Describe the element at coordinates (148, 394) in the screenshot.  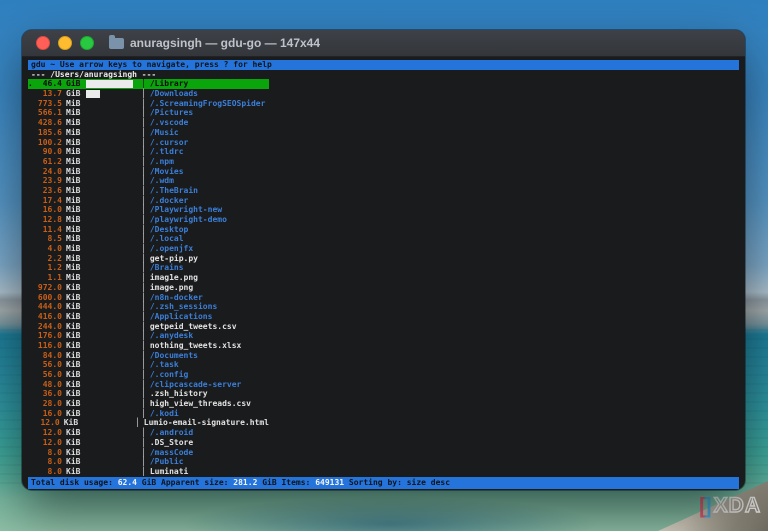
I see `list-item: 36.0 KiB │ .zsh_history` at that location.